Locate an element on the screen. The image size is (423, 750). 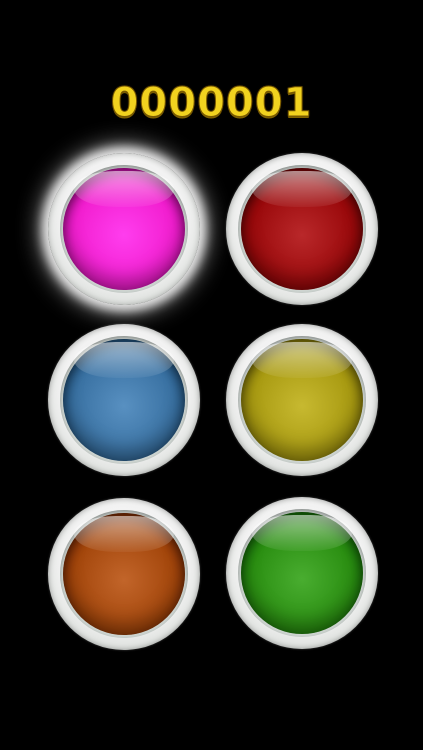
blue-pad-lens is located at coordinates (124, 400).